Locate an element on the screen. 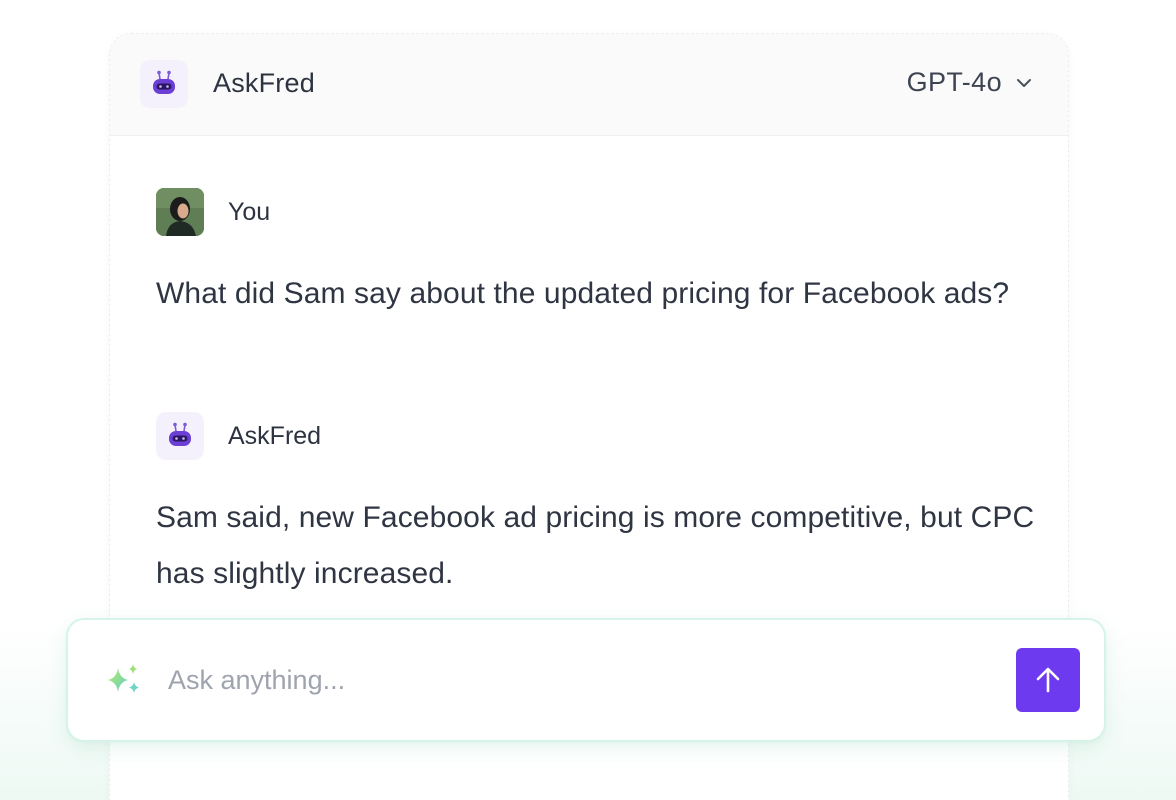 The height and width of the screenshot is (800, 1176). chat-header: AskFred GPT-4o is located at coordinates (589, 85).